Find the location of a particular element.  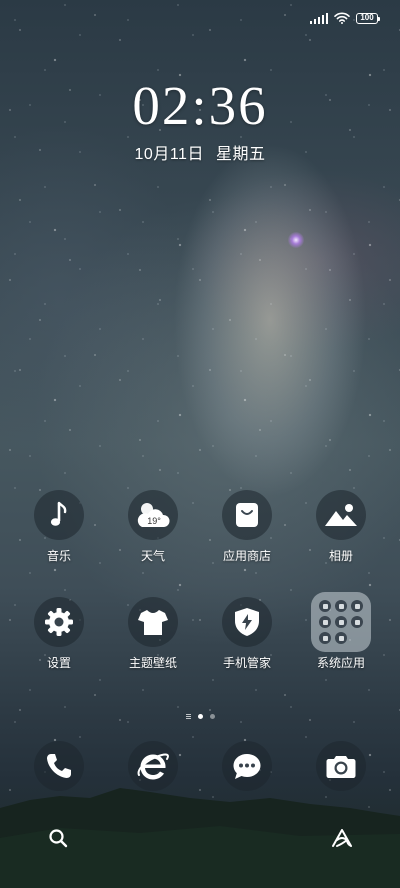

page-dot-active is located at coordinates (200, 716).